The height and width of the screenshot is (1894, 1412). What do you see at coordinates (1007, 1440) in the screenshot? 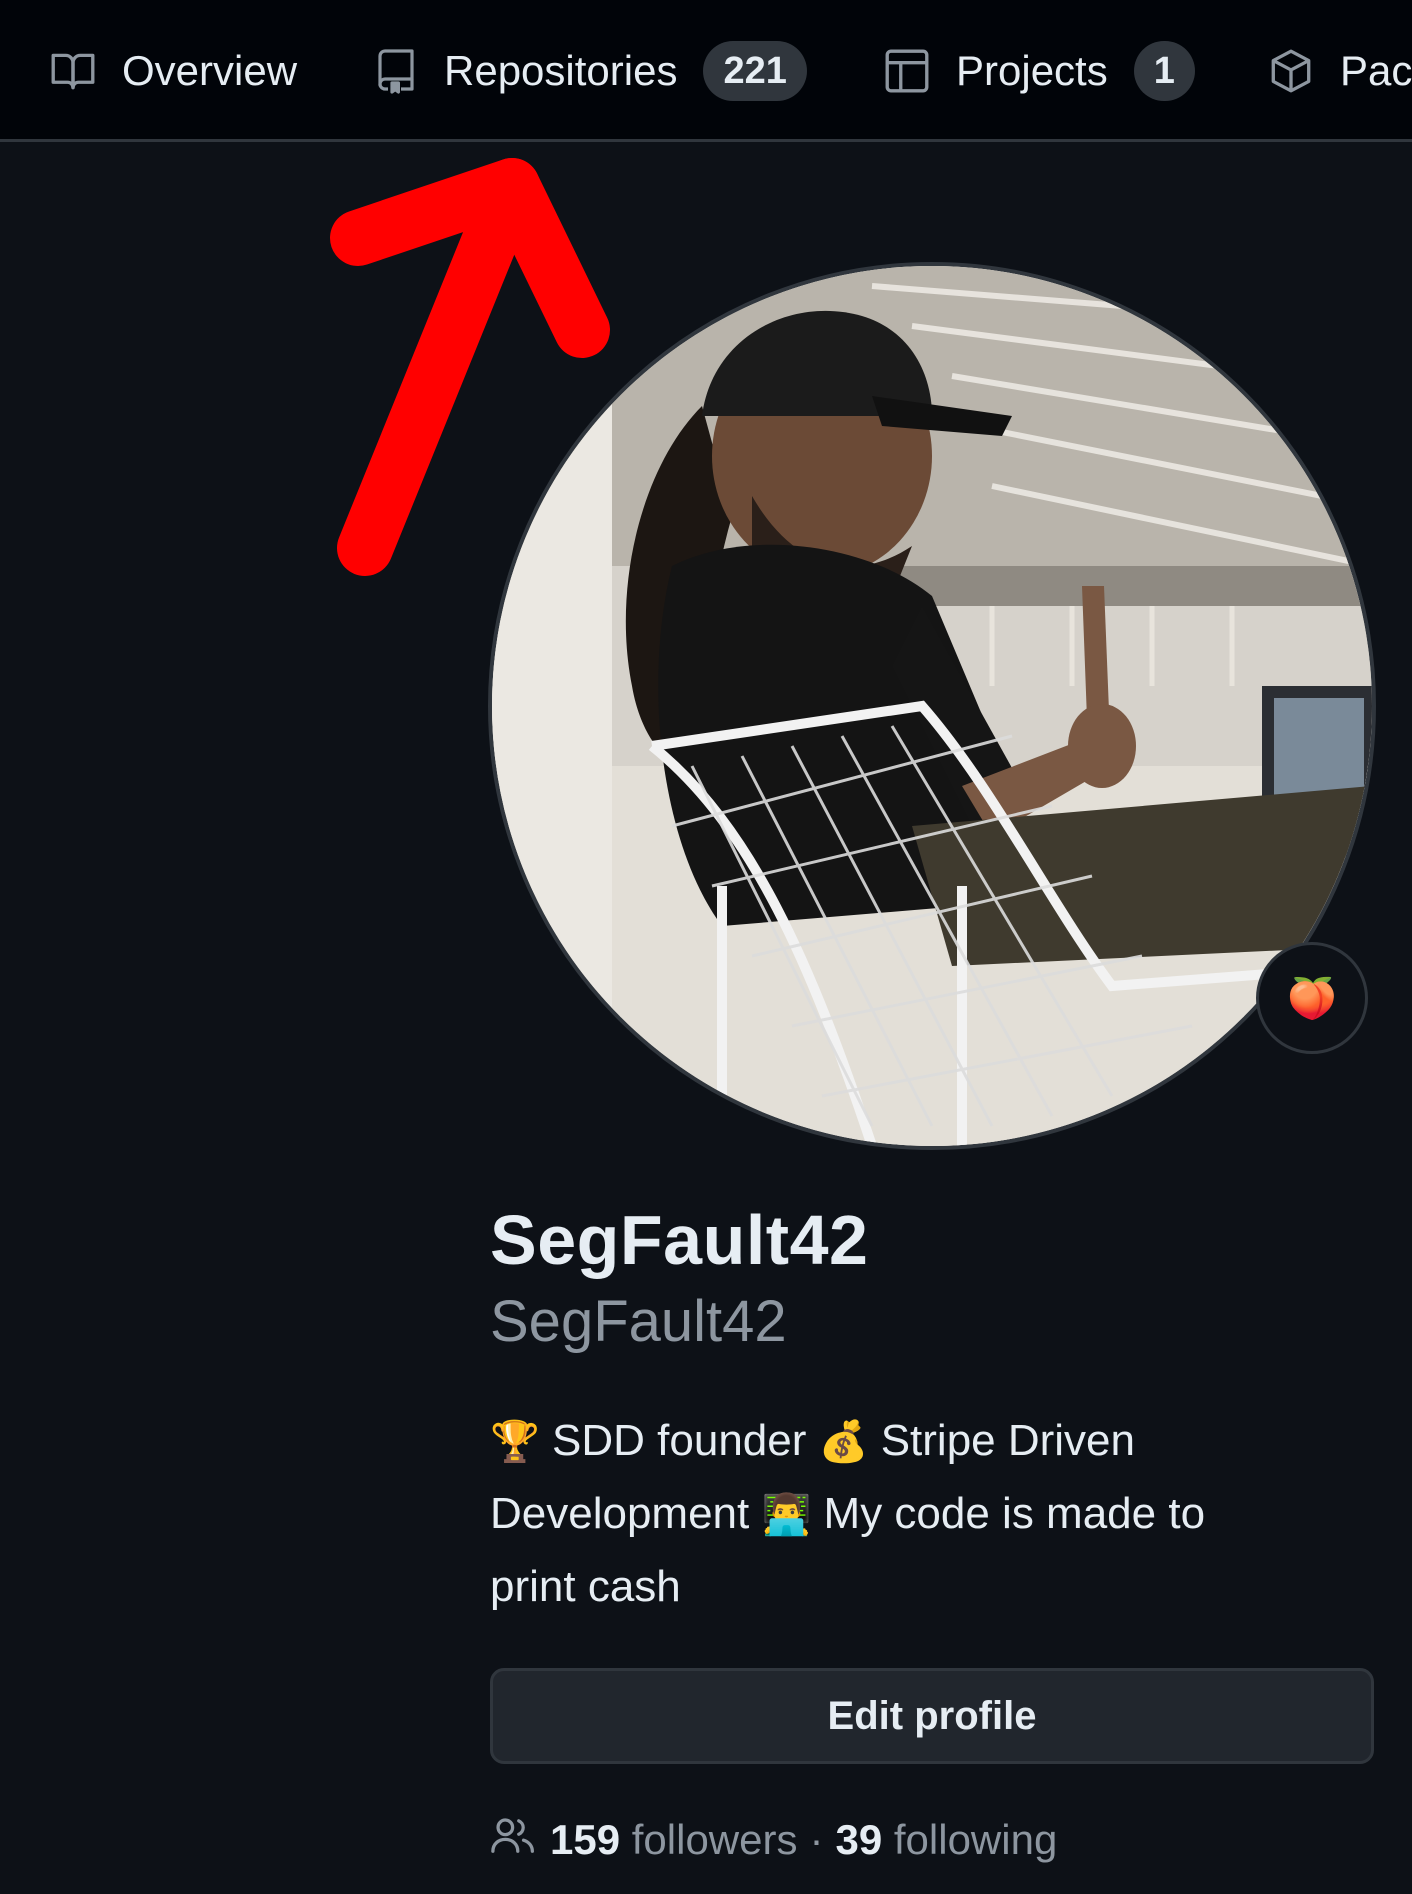
I see `bio-text: Stripe Driven` at bounding box center [1007, 1440].